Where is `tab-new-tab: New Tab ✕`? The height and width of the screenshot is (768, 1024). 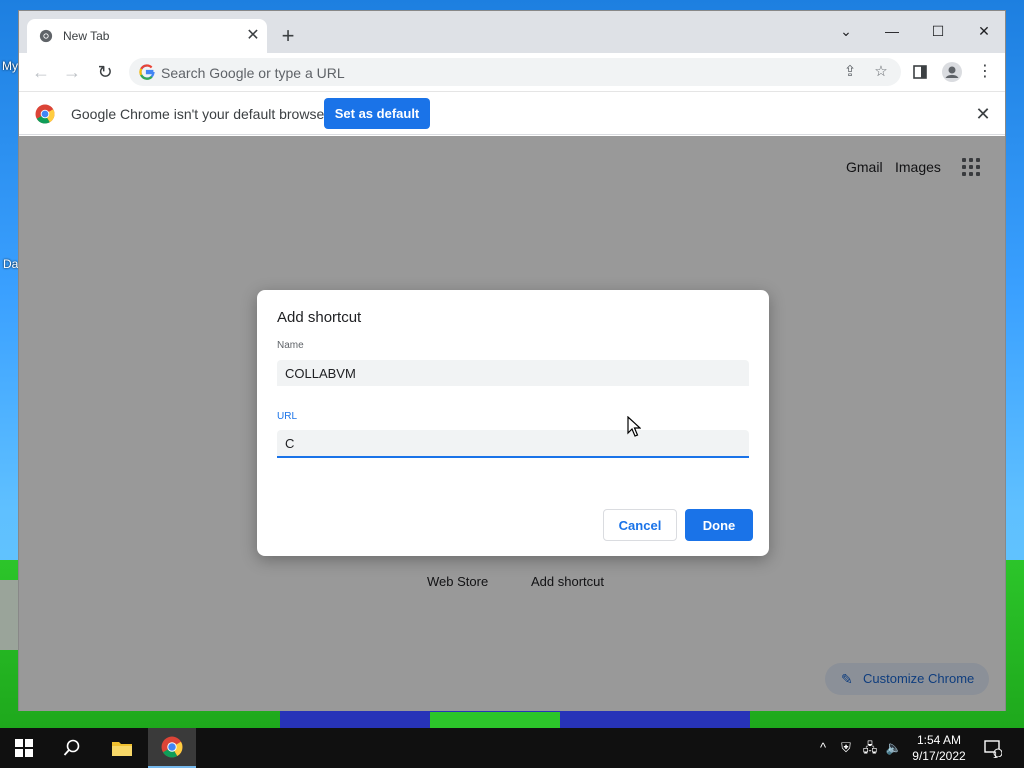 tab-new-tab: New Tab ✕ is located at coordinates (147, 36).